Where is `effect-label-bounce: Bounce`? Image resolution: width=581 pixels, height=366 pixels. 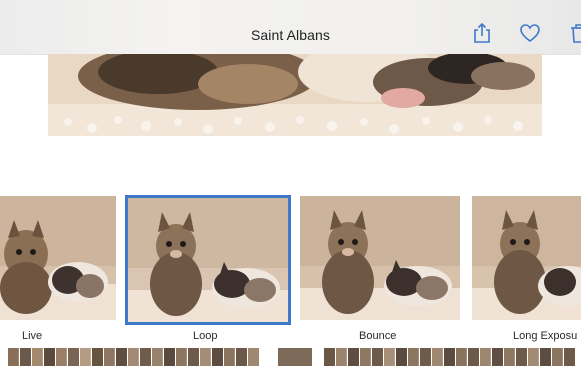 effect-label-bounce: Bounce is located at coordinates (378, 336).